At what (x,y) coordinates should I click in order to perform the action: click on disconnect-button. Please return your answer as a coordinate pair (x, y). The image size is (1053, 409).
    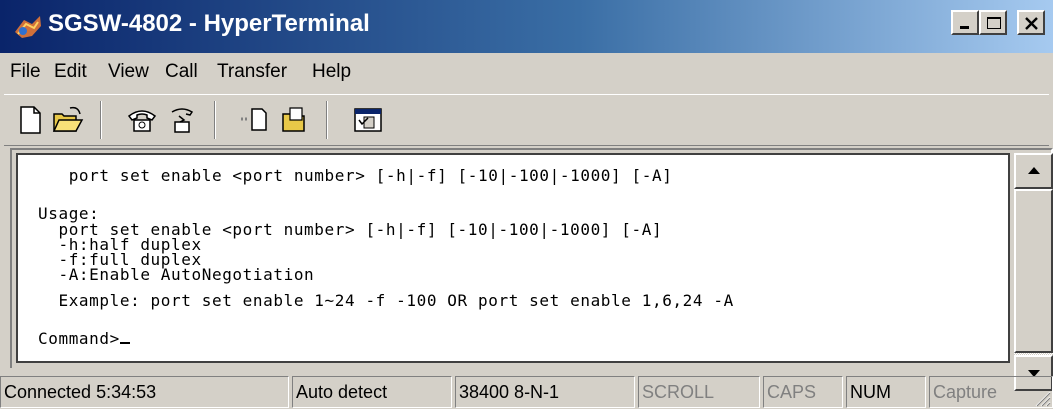
    Looking at the image, I should click on (182, 120).